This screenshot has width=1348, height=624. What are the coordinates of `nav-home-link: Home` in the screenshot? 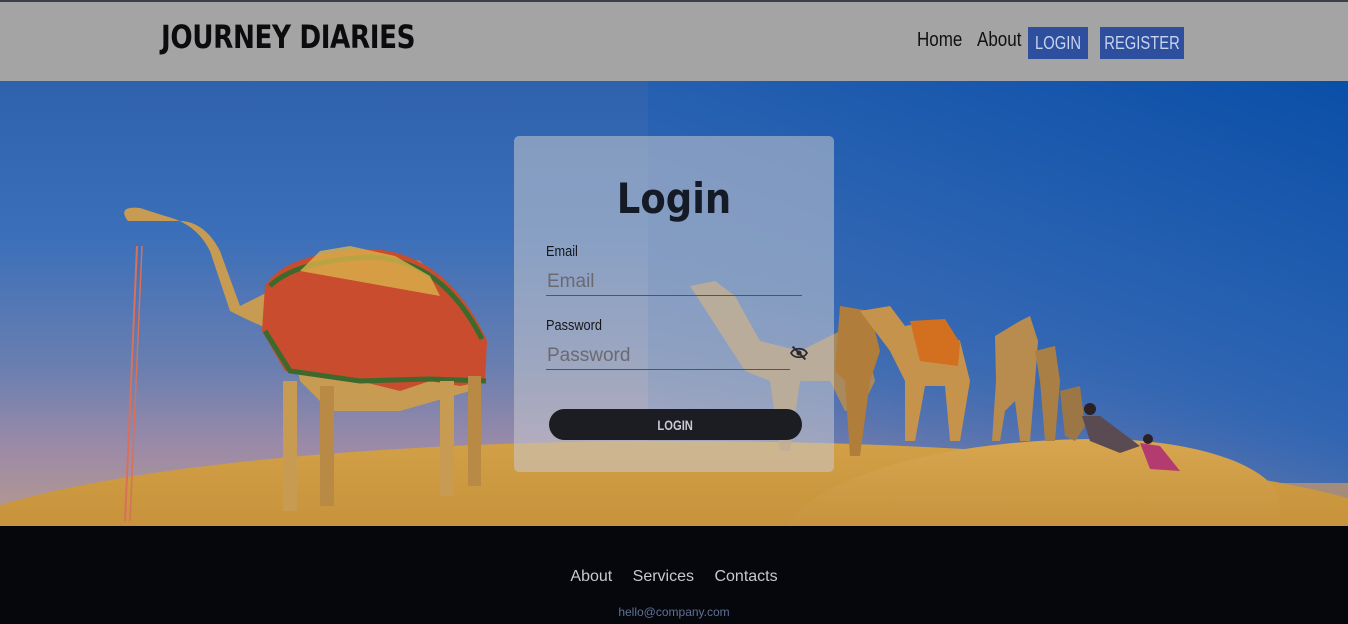 It's located at (939, 40).